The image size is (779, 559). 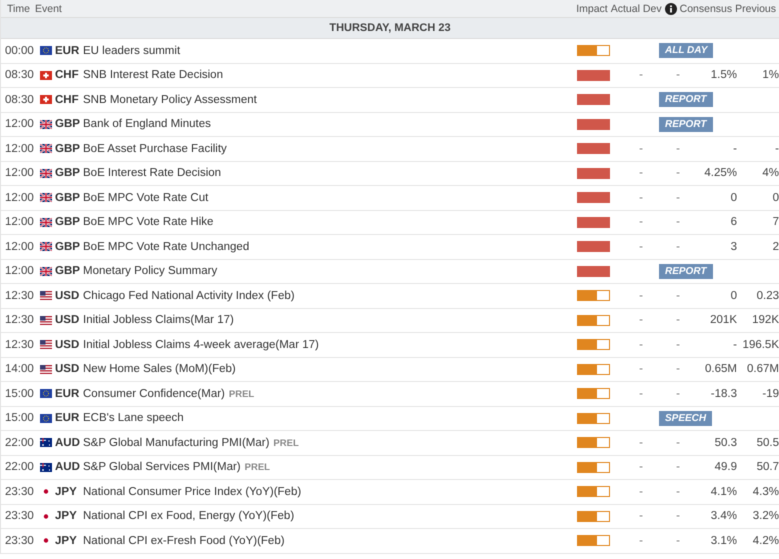 What do you see at coordinates (158, 320) in the screenshot?
I see `event-name: Initial Jobless Claims(Mar 17)` at bounding box center [158, 320].